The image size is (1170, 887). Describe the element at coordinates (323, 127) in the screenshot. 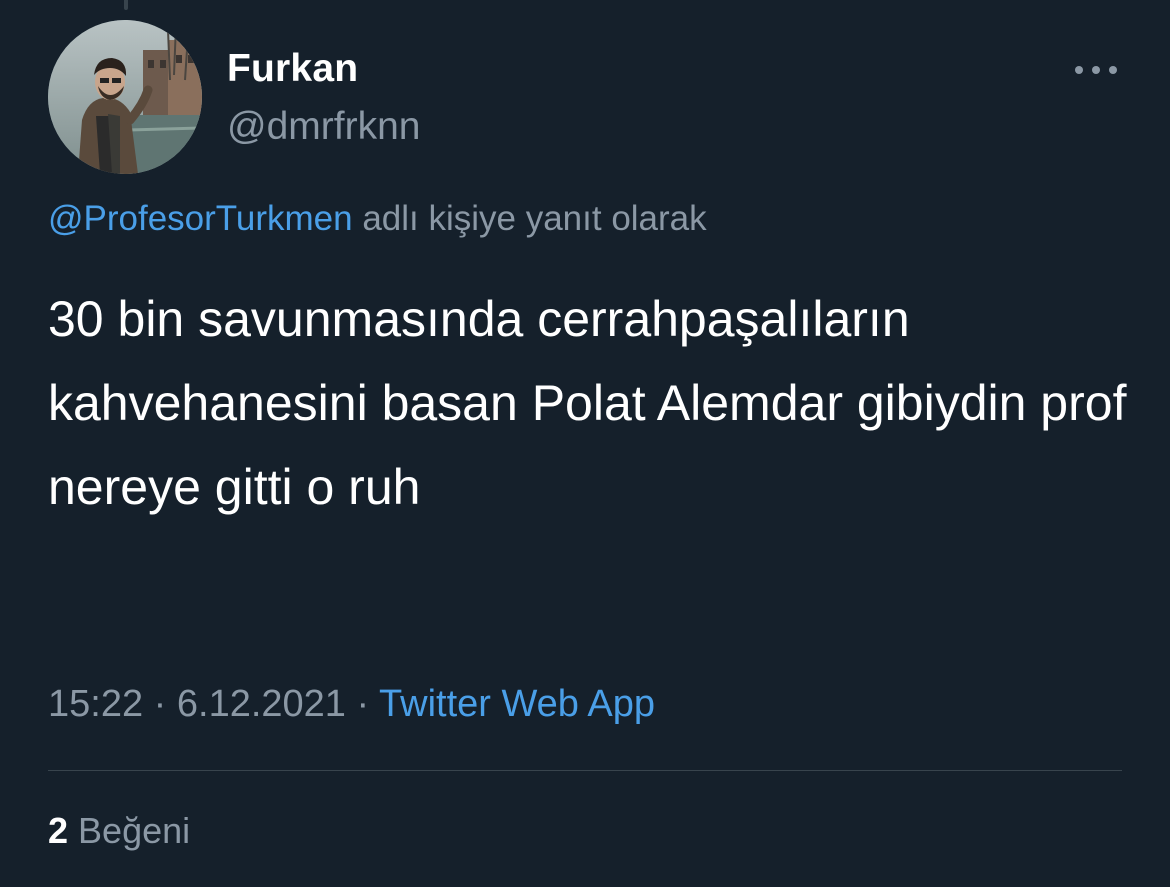

I see `author-handle: @dmrfrknn` at that location.